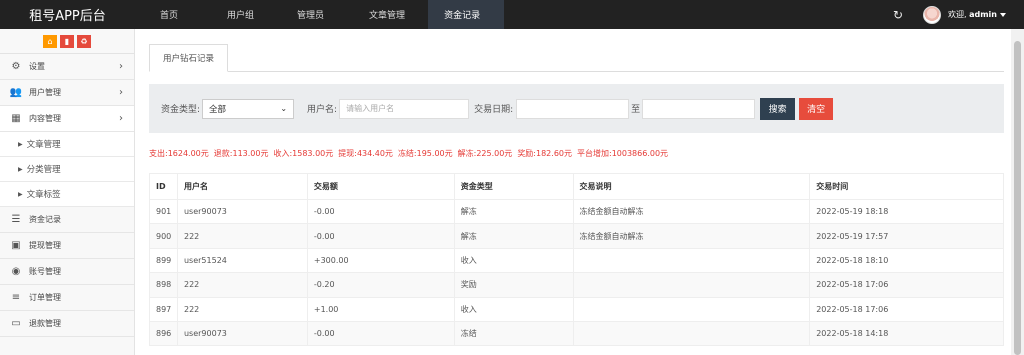 The width and height of the screenshot is (1024, 355). Describe the element at coordinates (322, 110) in the screenshot. I see `username-label: 用户名:` at that location.